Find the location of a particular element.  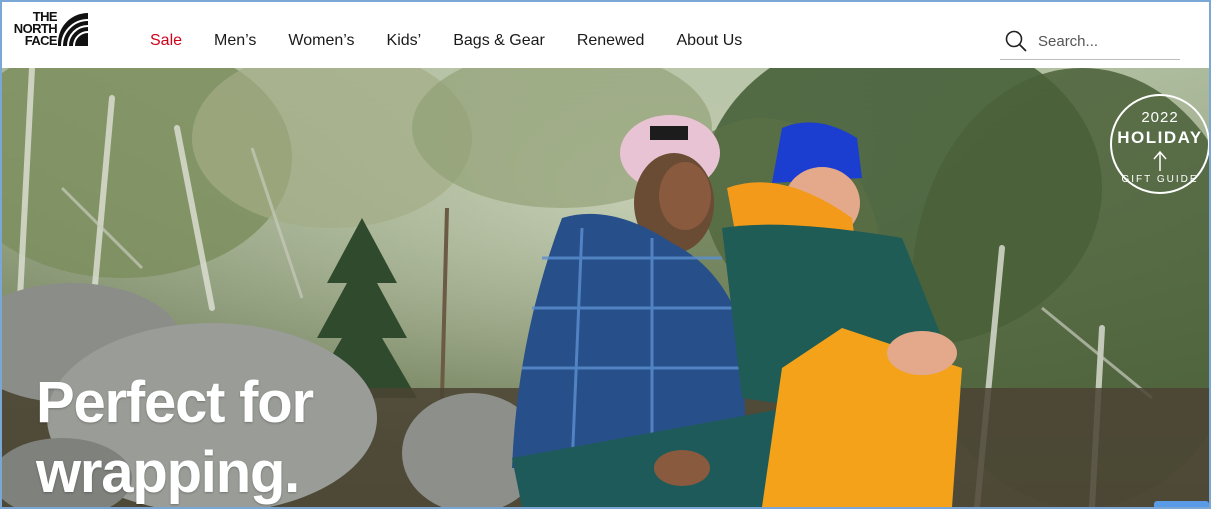

hero-headline-line-2: wrapping. is located at coordinates (168, 472).